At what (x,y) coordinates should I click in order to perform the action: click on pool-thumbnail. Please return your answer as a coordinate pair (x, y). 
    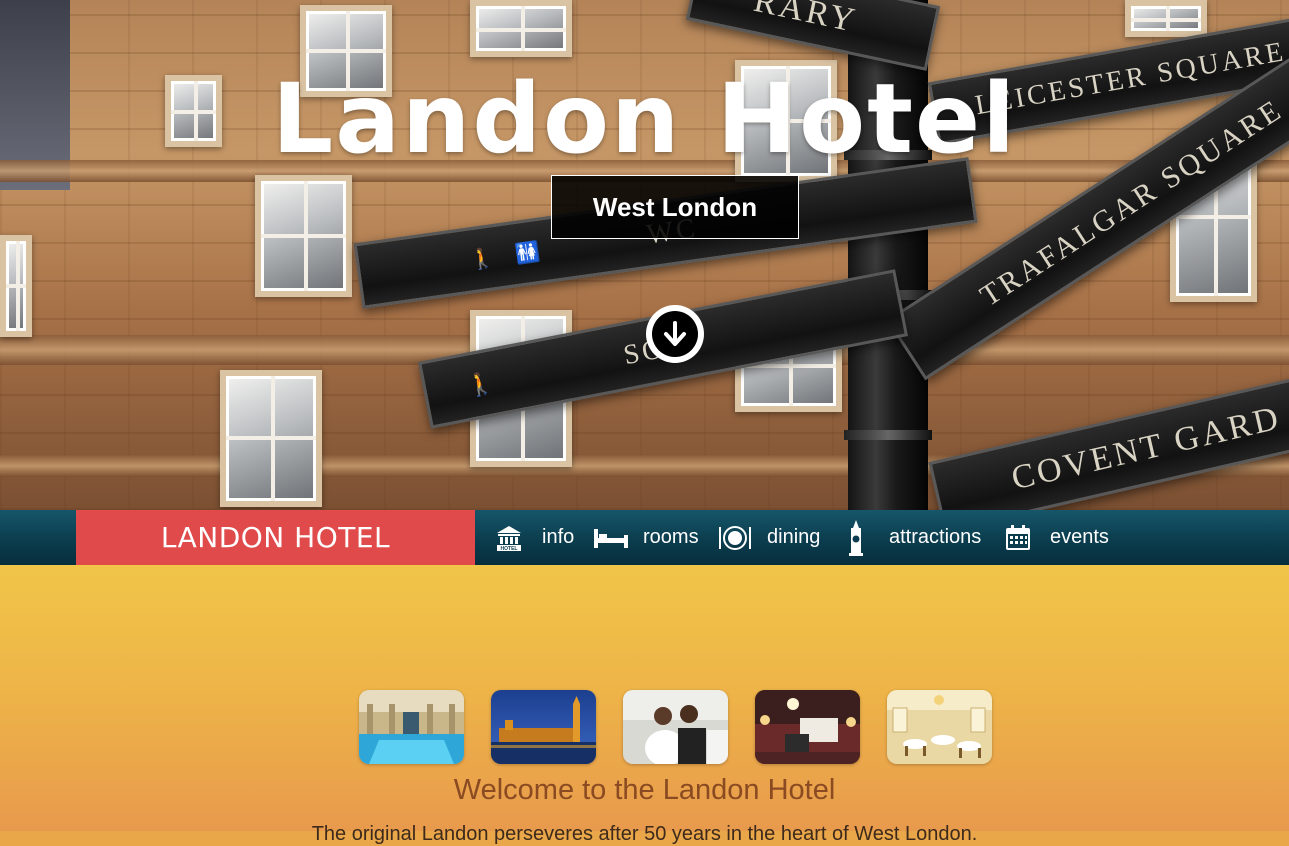
    Looking at the image, I should click on (411, 727).